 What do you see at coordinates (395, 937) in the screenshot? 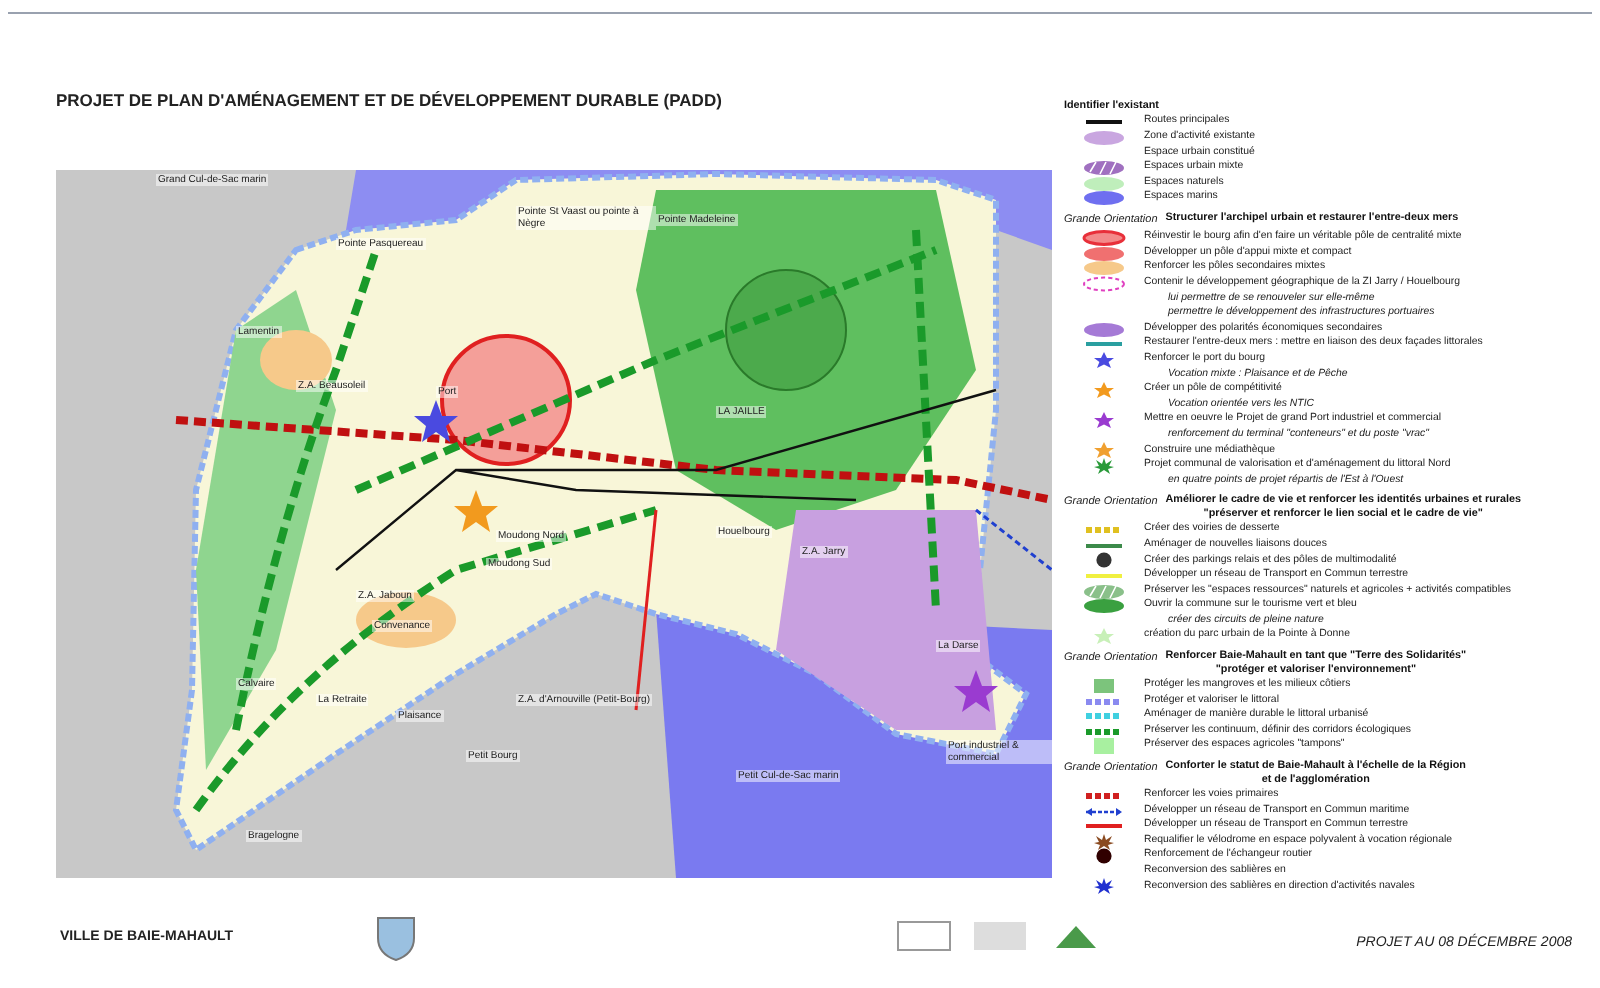
I see `coat-of-arms-icon` at bounding box center [395, 937].